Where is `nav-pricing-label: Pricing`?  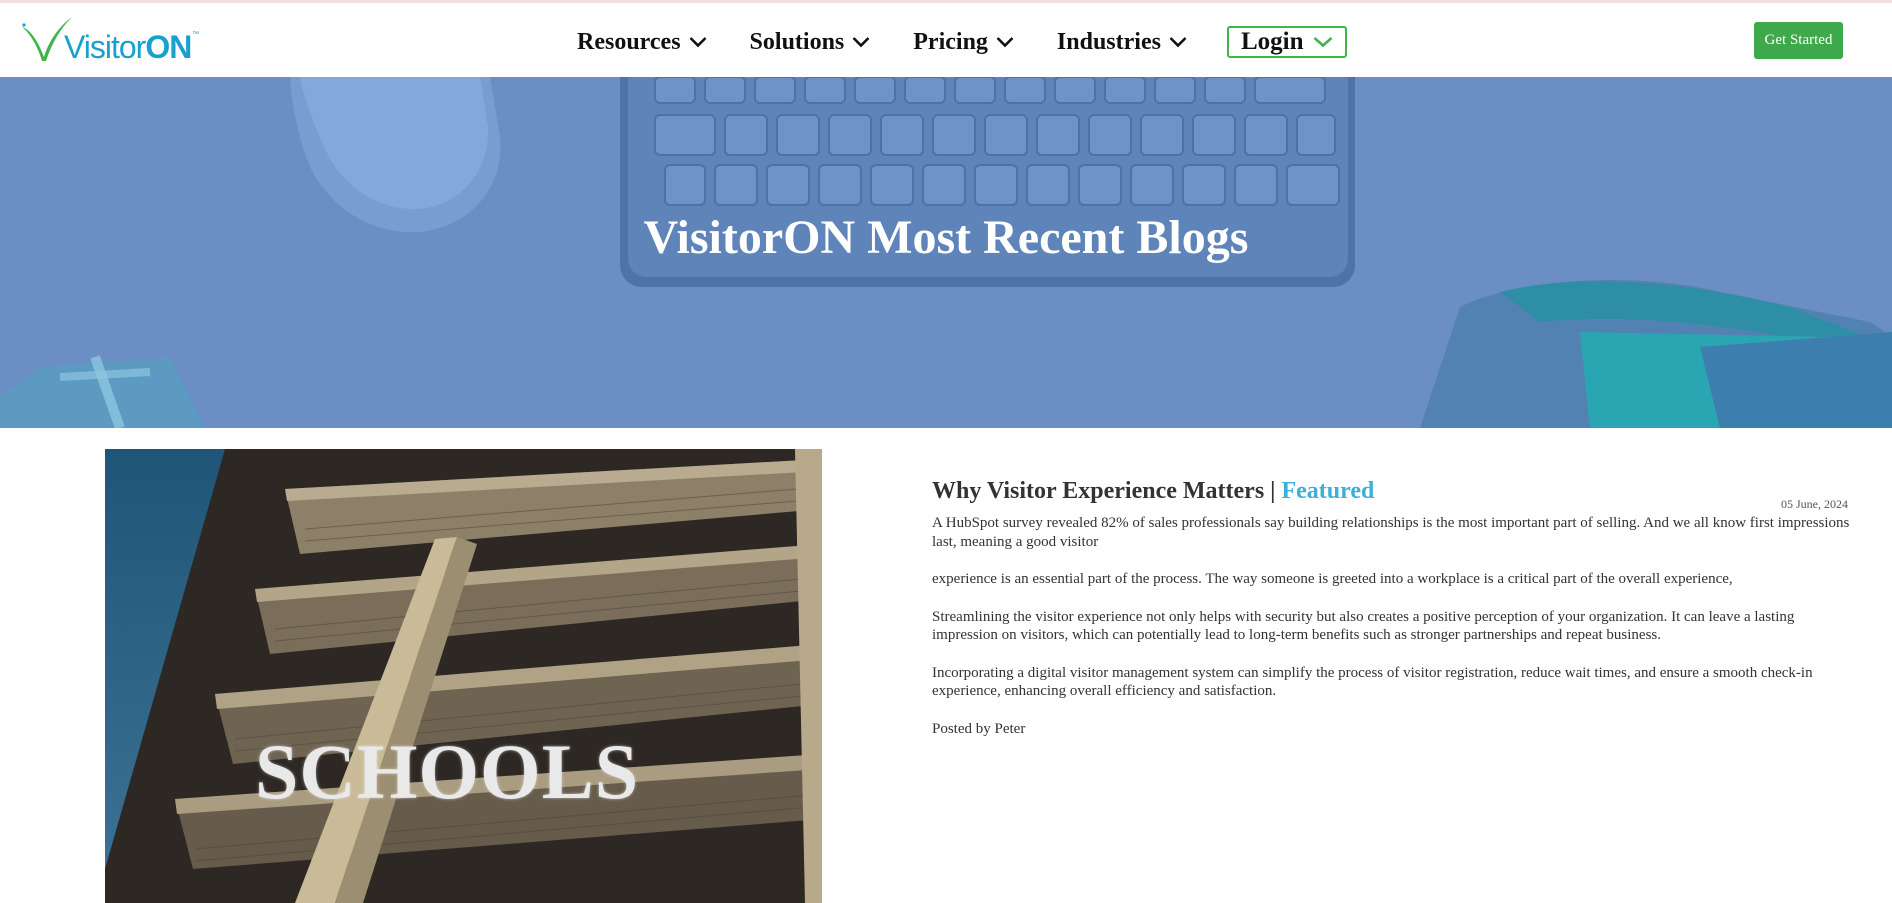
nav-pricing-label: Pricing is located at coordinates (950, 41).